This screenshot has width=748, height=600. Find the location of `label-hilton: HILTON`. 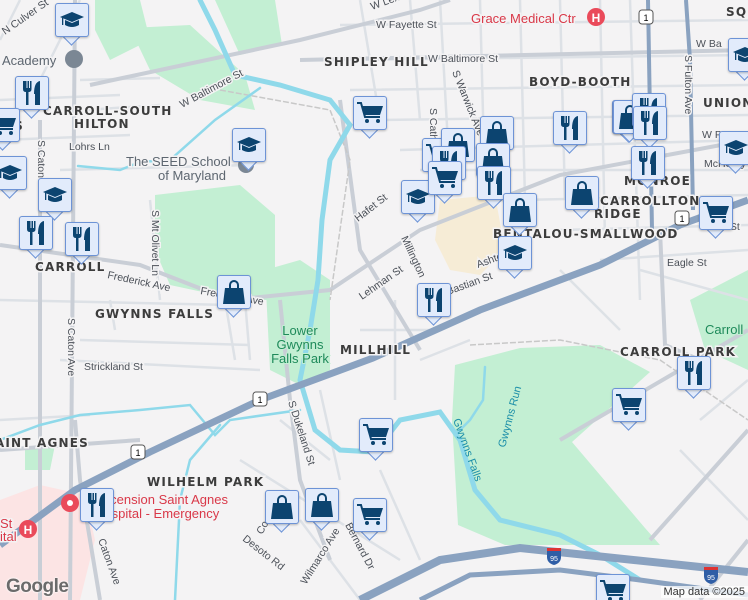

label-hilton: HILTON is located at coordinates (102, 124).